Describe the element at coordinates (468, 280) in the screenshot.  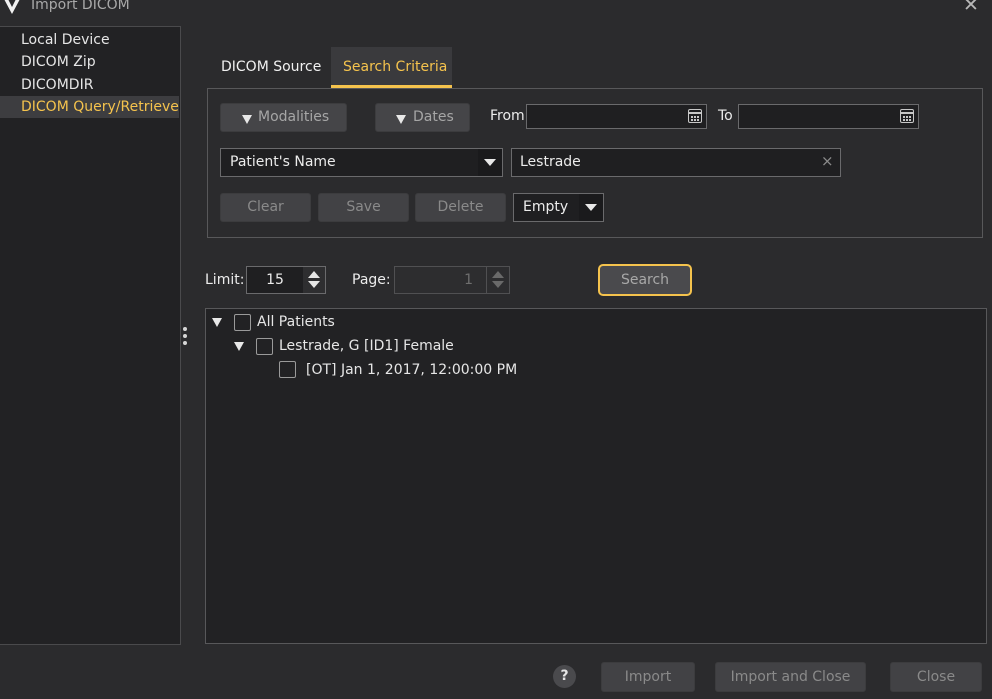
I see `page-value: 1` at that location.